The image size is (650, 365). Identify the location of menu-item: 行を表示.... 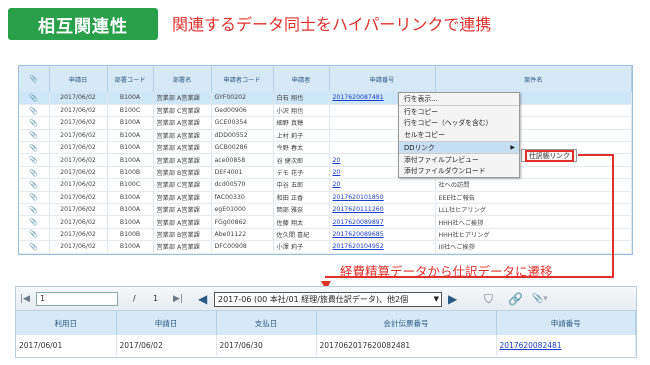
(459, 99).